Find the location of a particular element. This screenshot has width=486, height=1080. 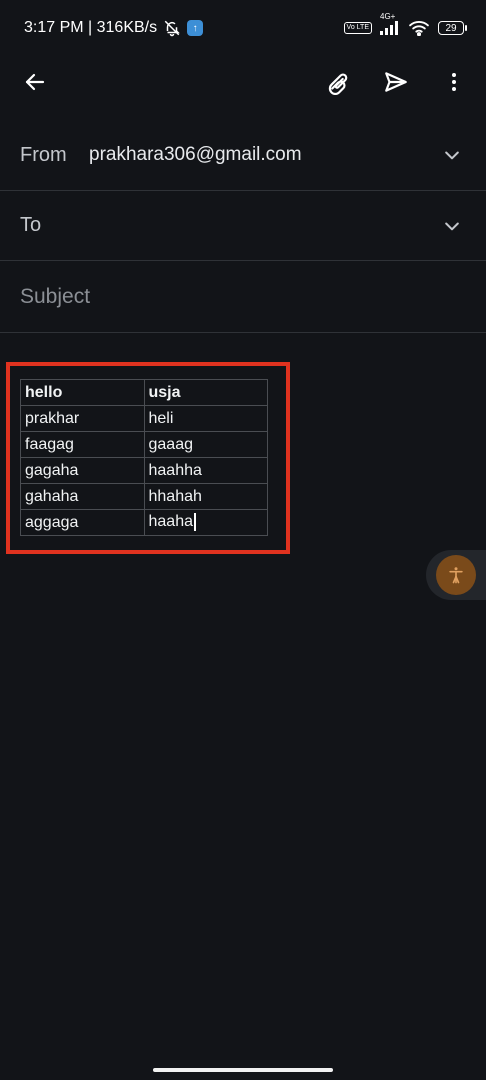

attach-button is located at coordinates (338, 82).